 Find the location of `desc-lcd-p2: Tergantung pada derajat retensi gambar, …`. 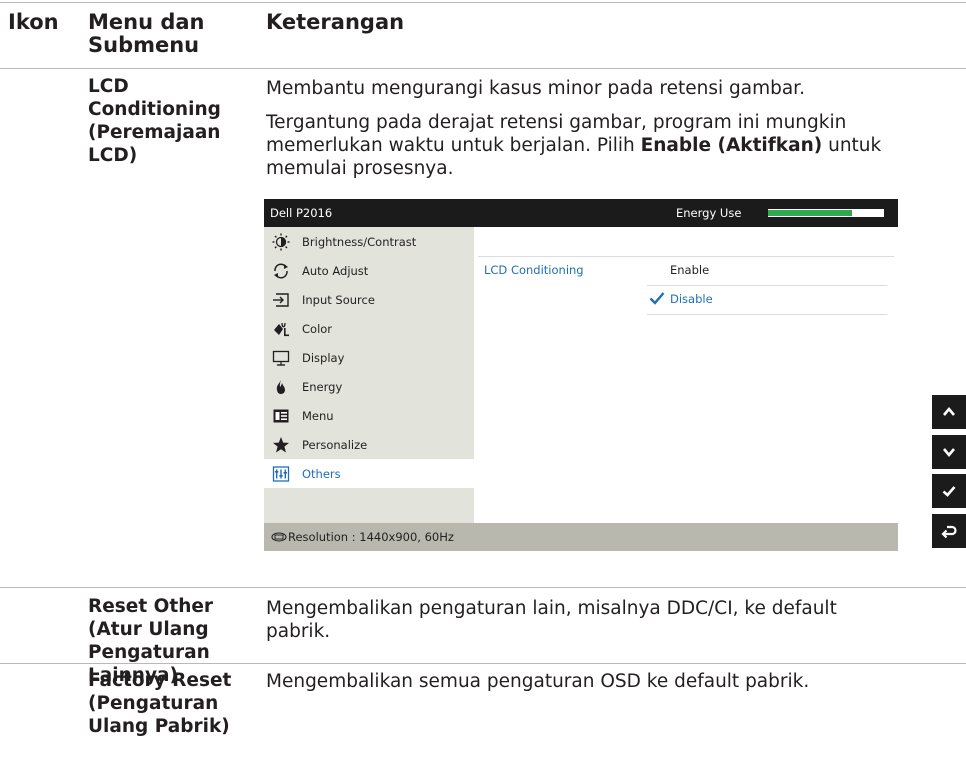

desc-lcd-p2: Tergantung pada derajat retensi gambar, … is located at coordinates (573, 145).